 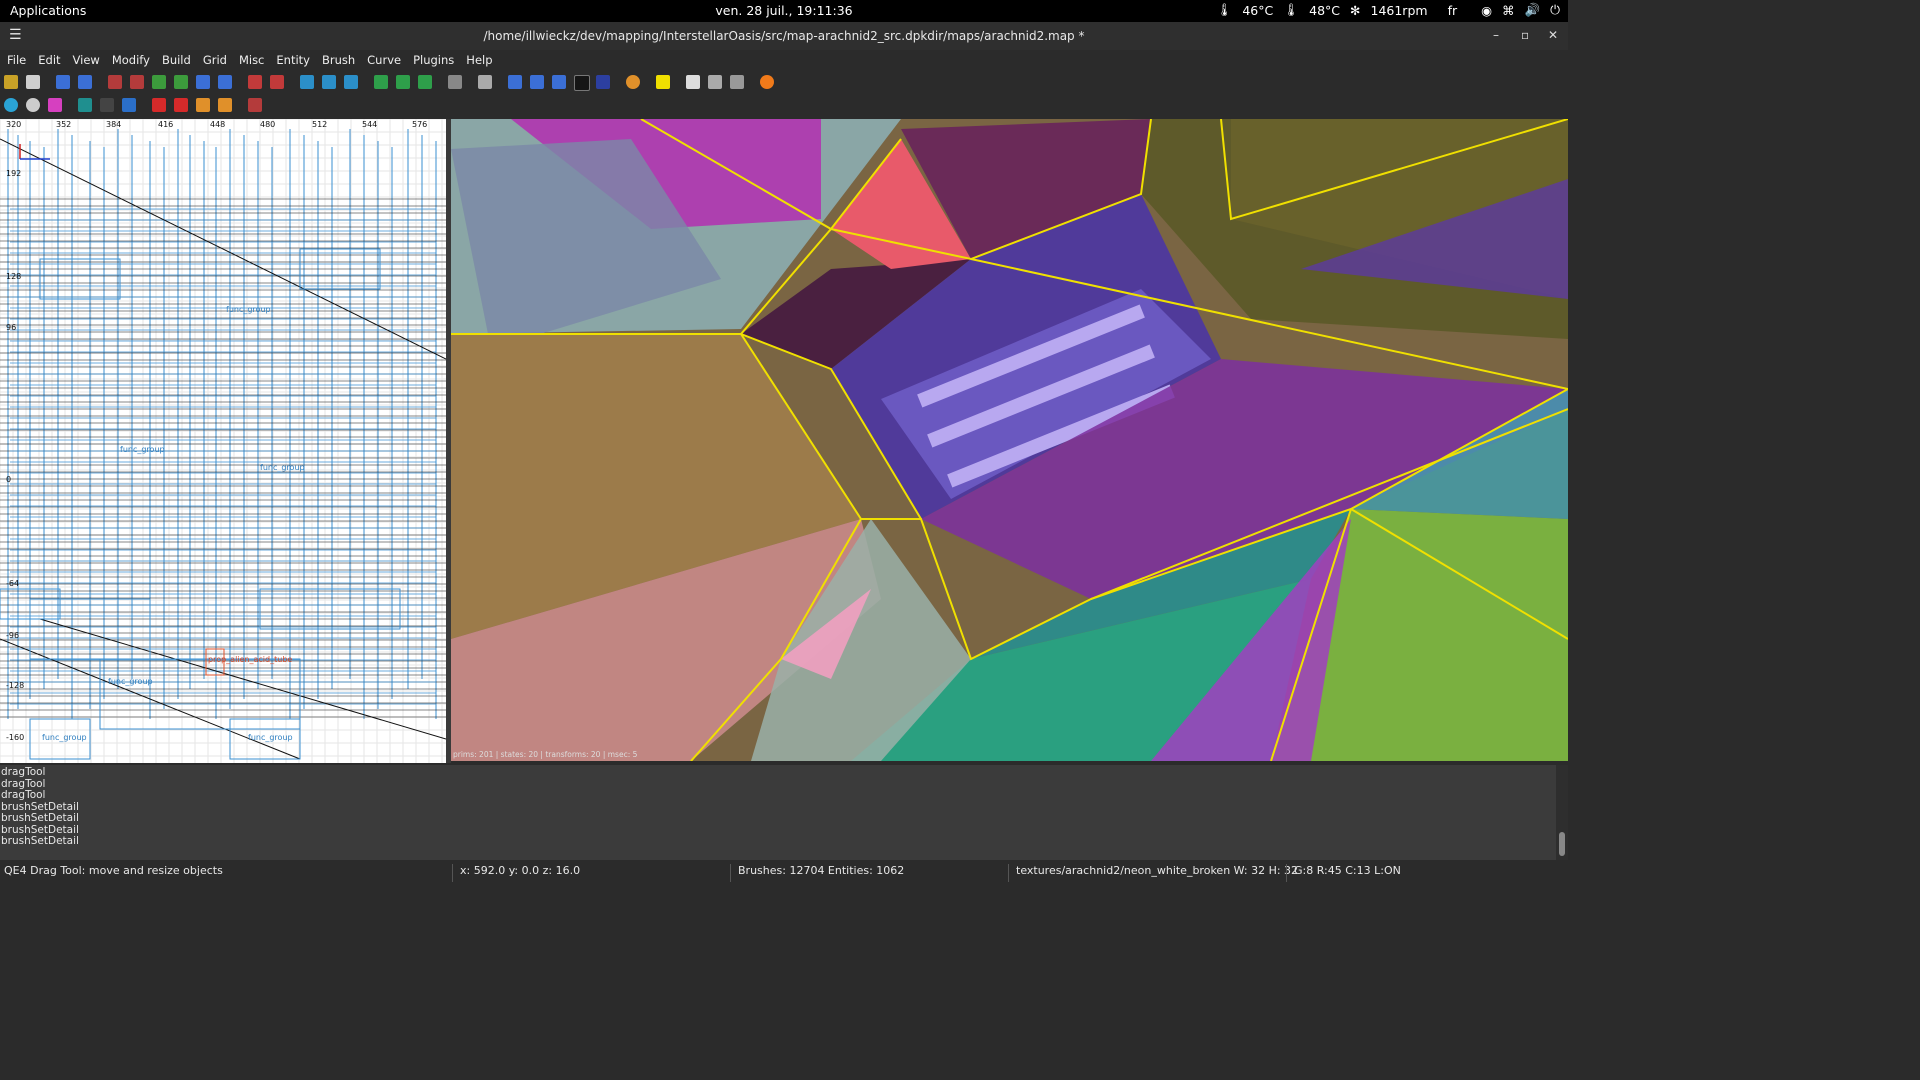 What do you see at coordinates (370, 124) in the screenshot?
I see `ruler-label: 544` at bounding box center [370, 124].